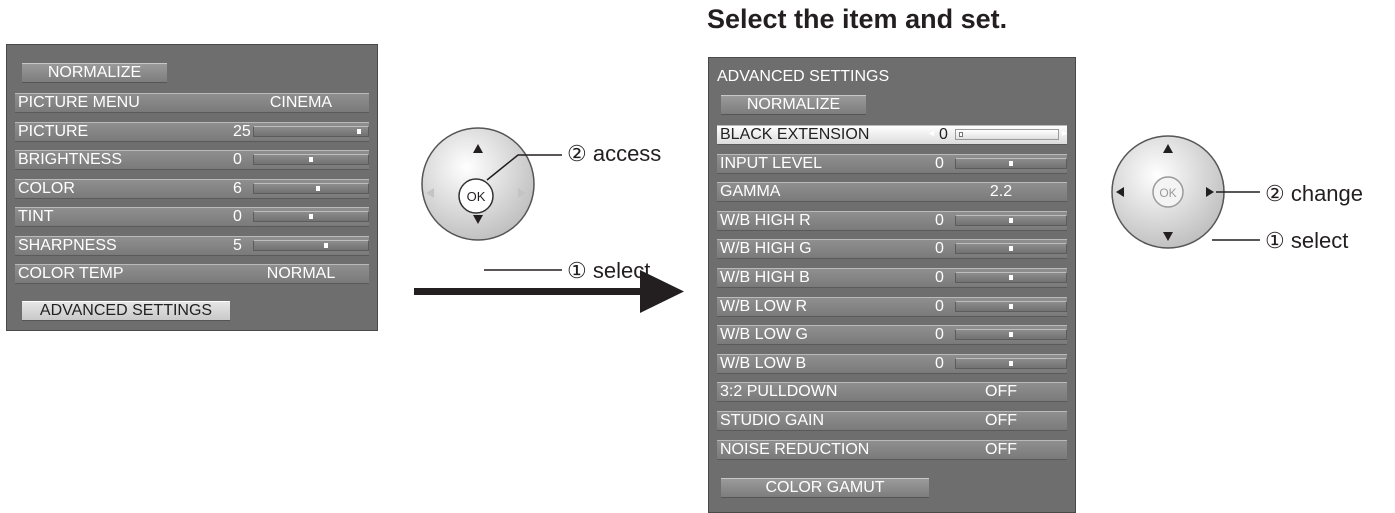 This screenshot has height=513, width=1395. What do you see at coordinates (764, 306) in the screenshot?
I see `row-label: W/B LOW R` at bounding box center [764, 306].